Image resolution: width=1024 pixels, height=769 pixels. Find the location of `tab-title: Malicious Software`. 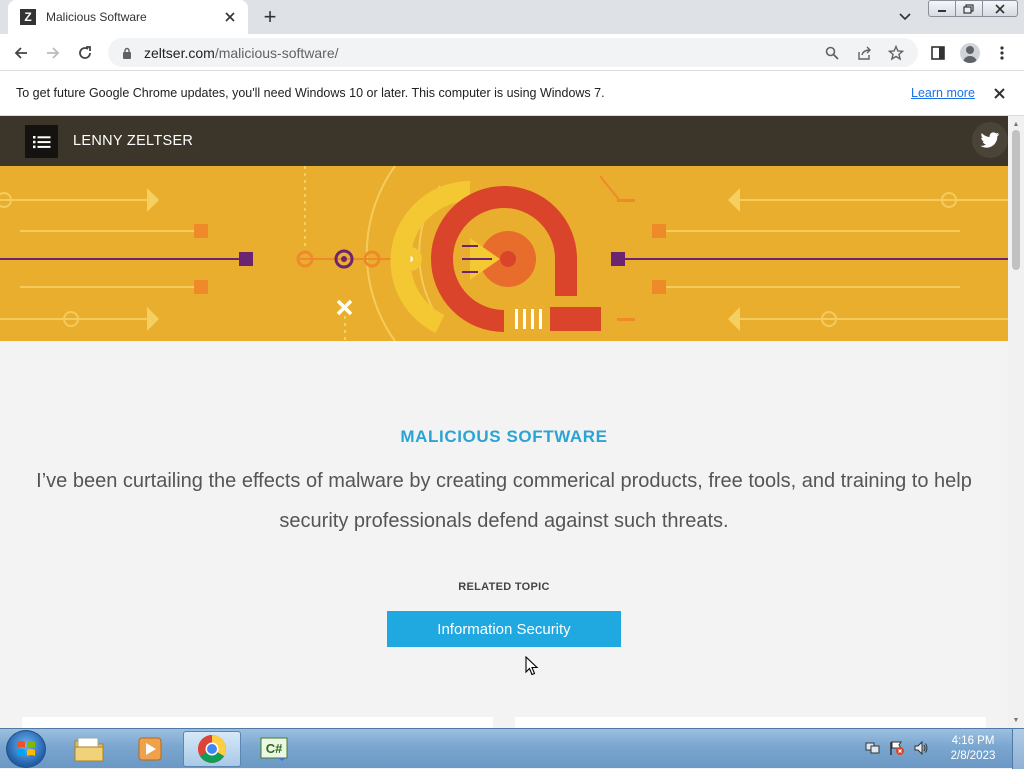

tab-title: Malicious Software is located at coordinates (96, 17).